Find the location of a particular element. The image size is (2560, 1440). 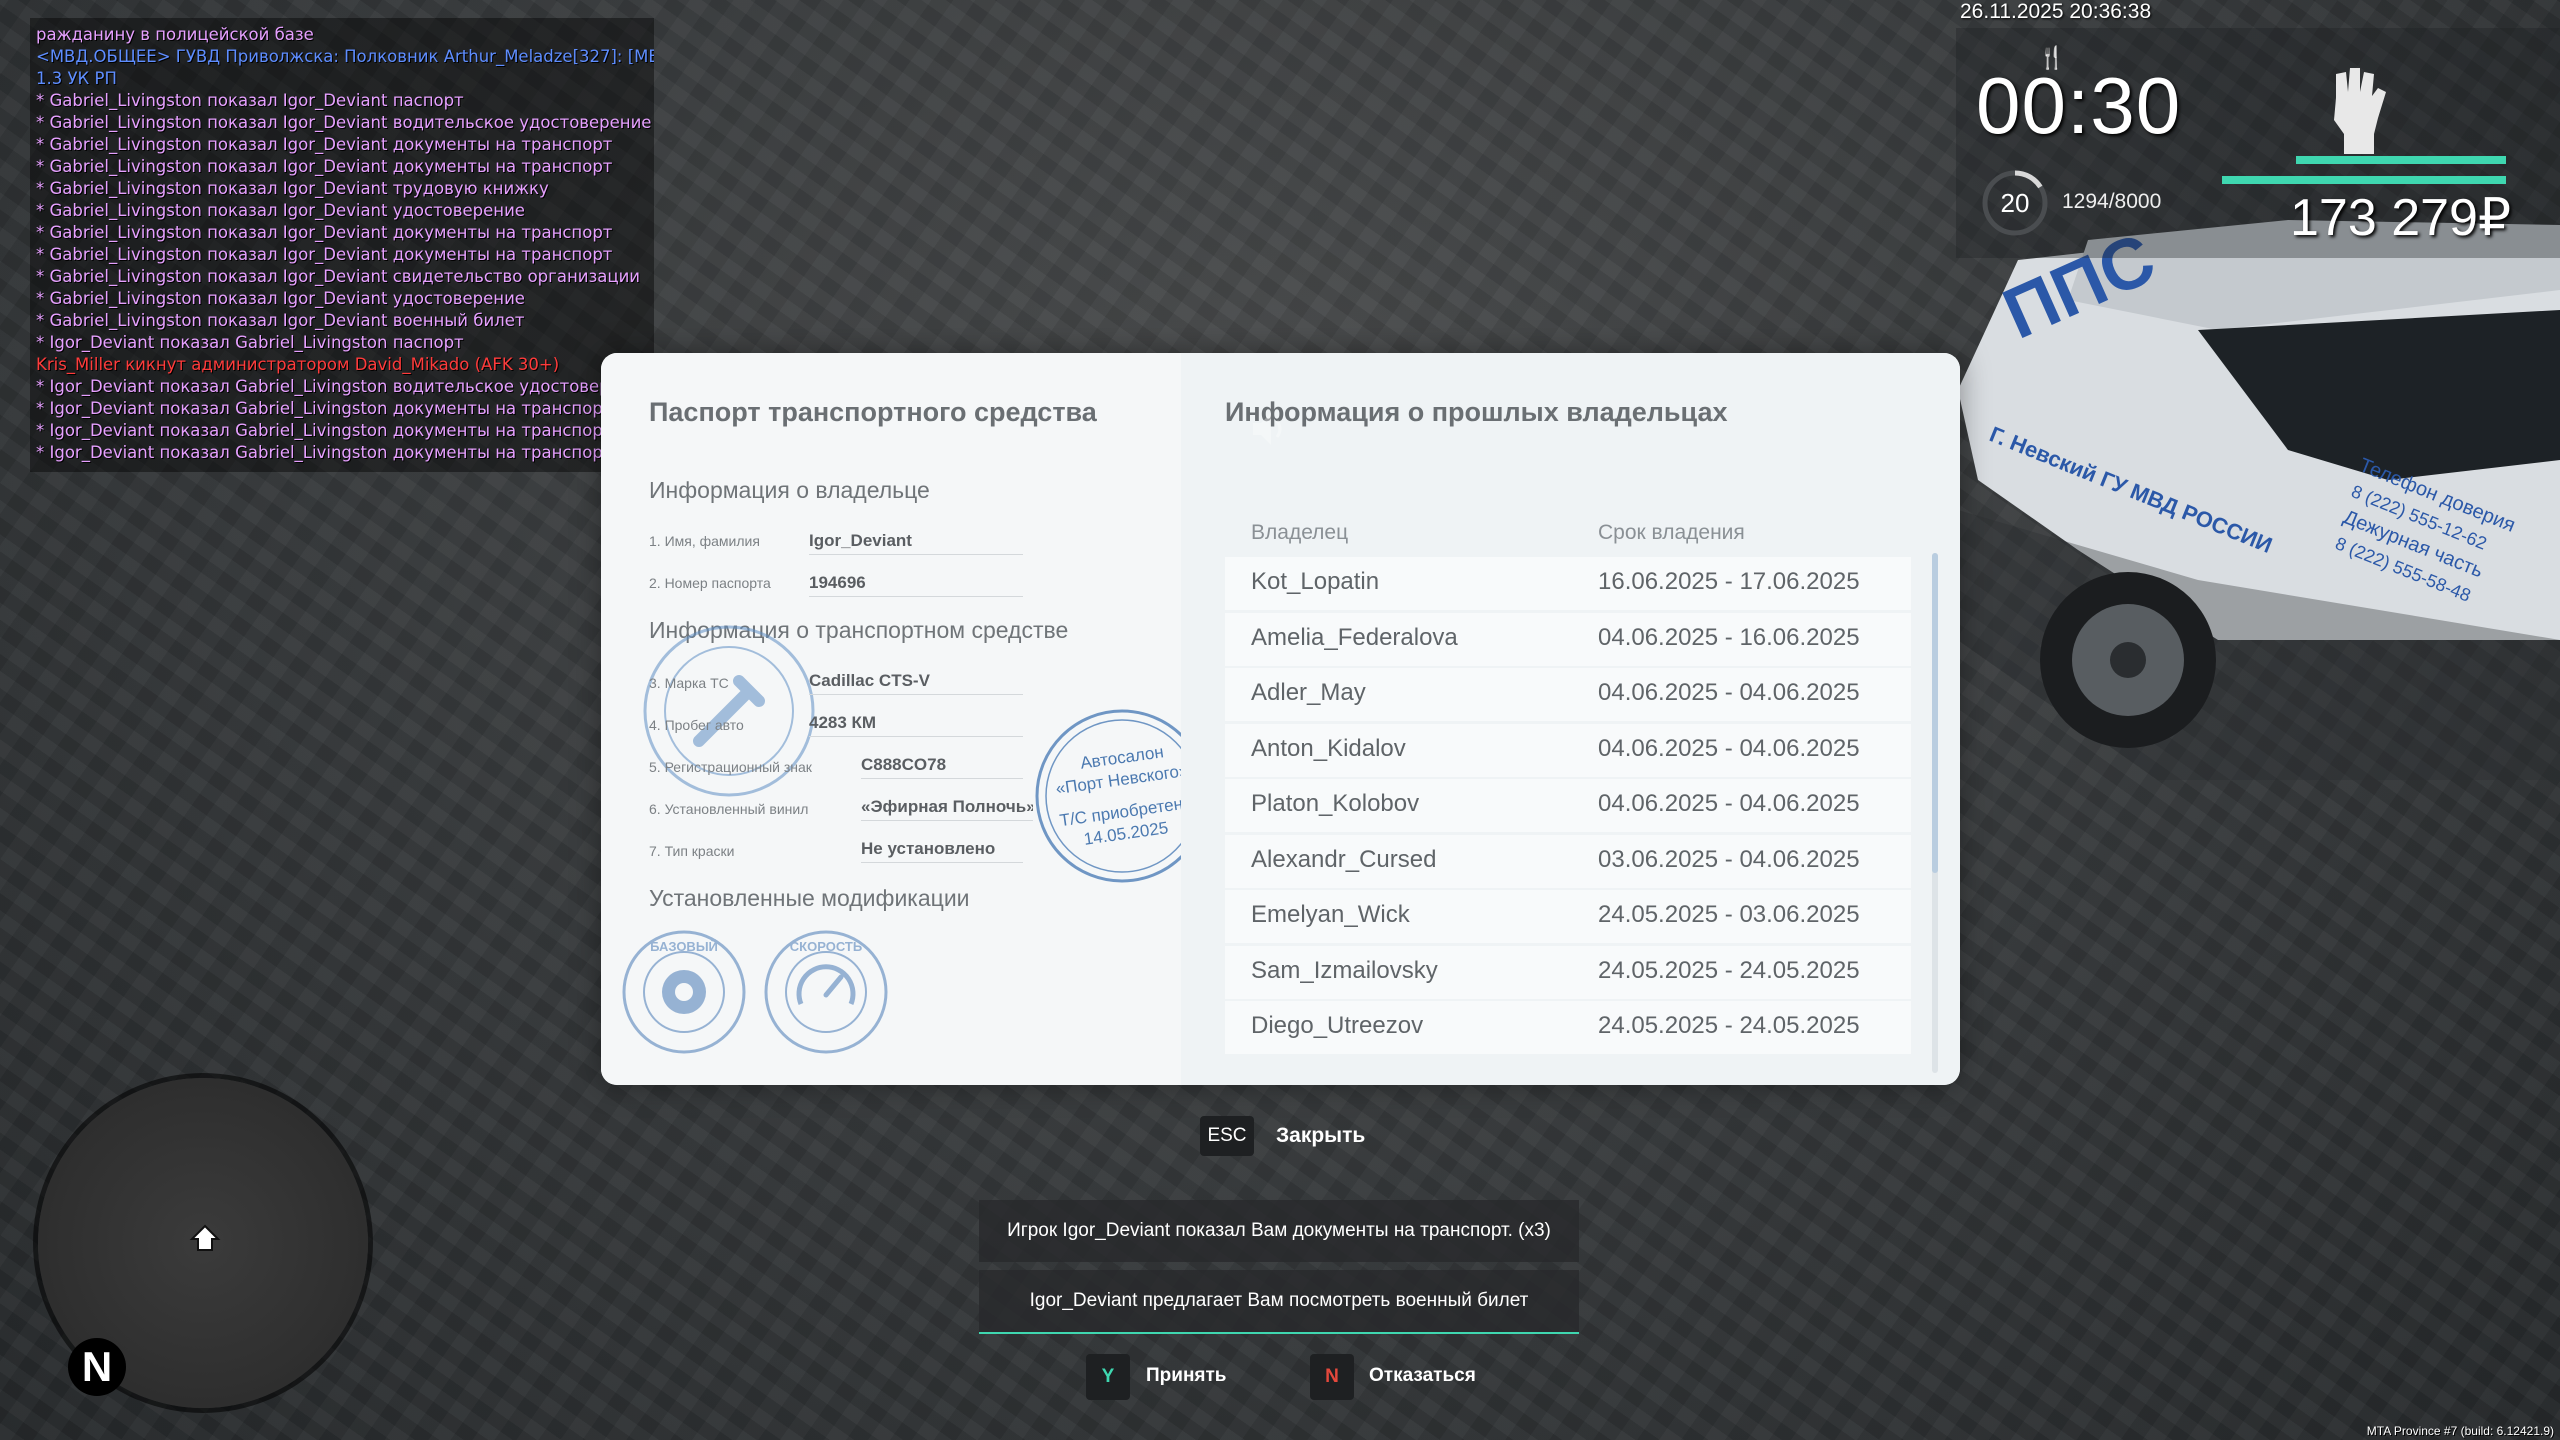

owner-row: Sam_Izmailovsky 24.05.2025 - 24.05.2025 is located at coordinates (1568, 972).